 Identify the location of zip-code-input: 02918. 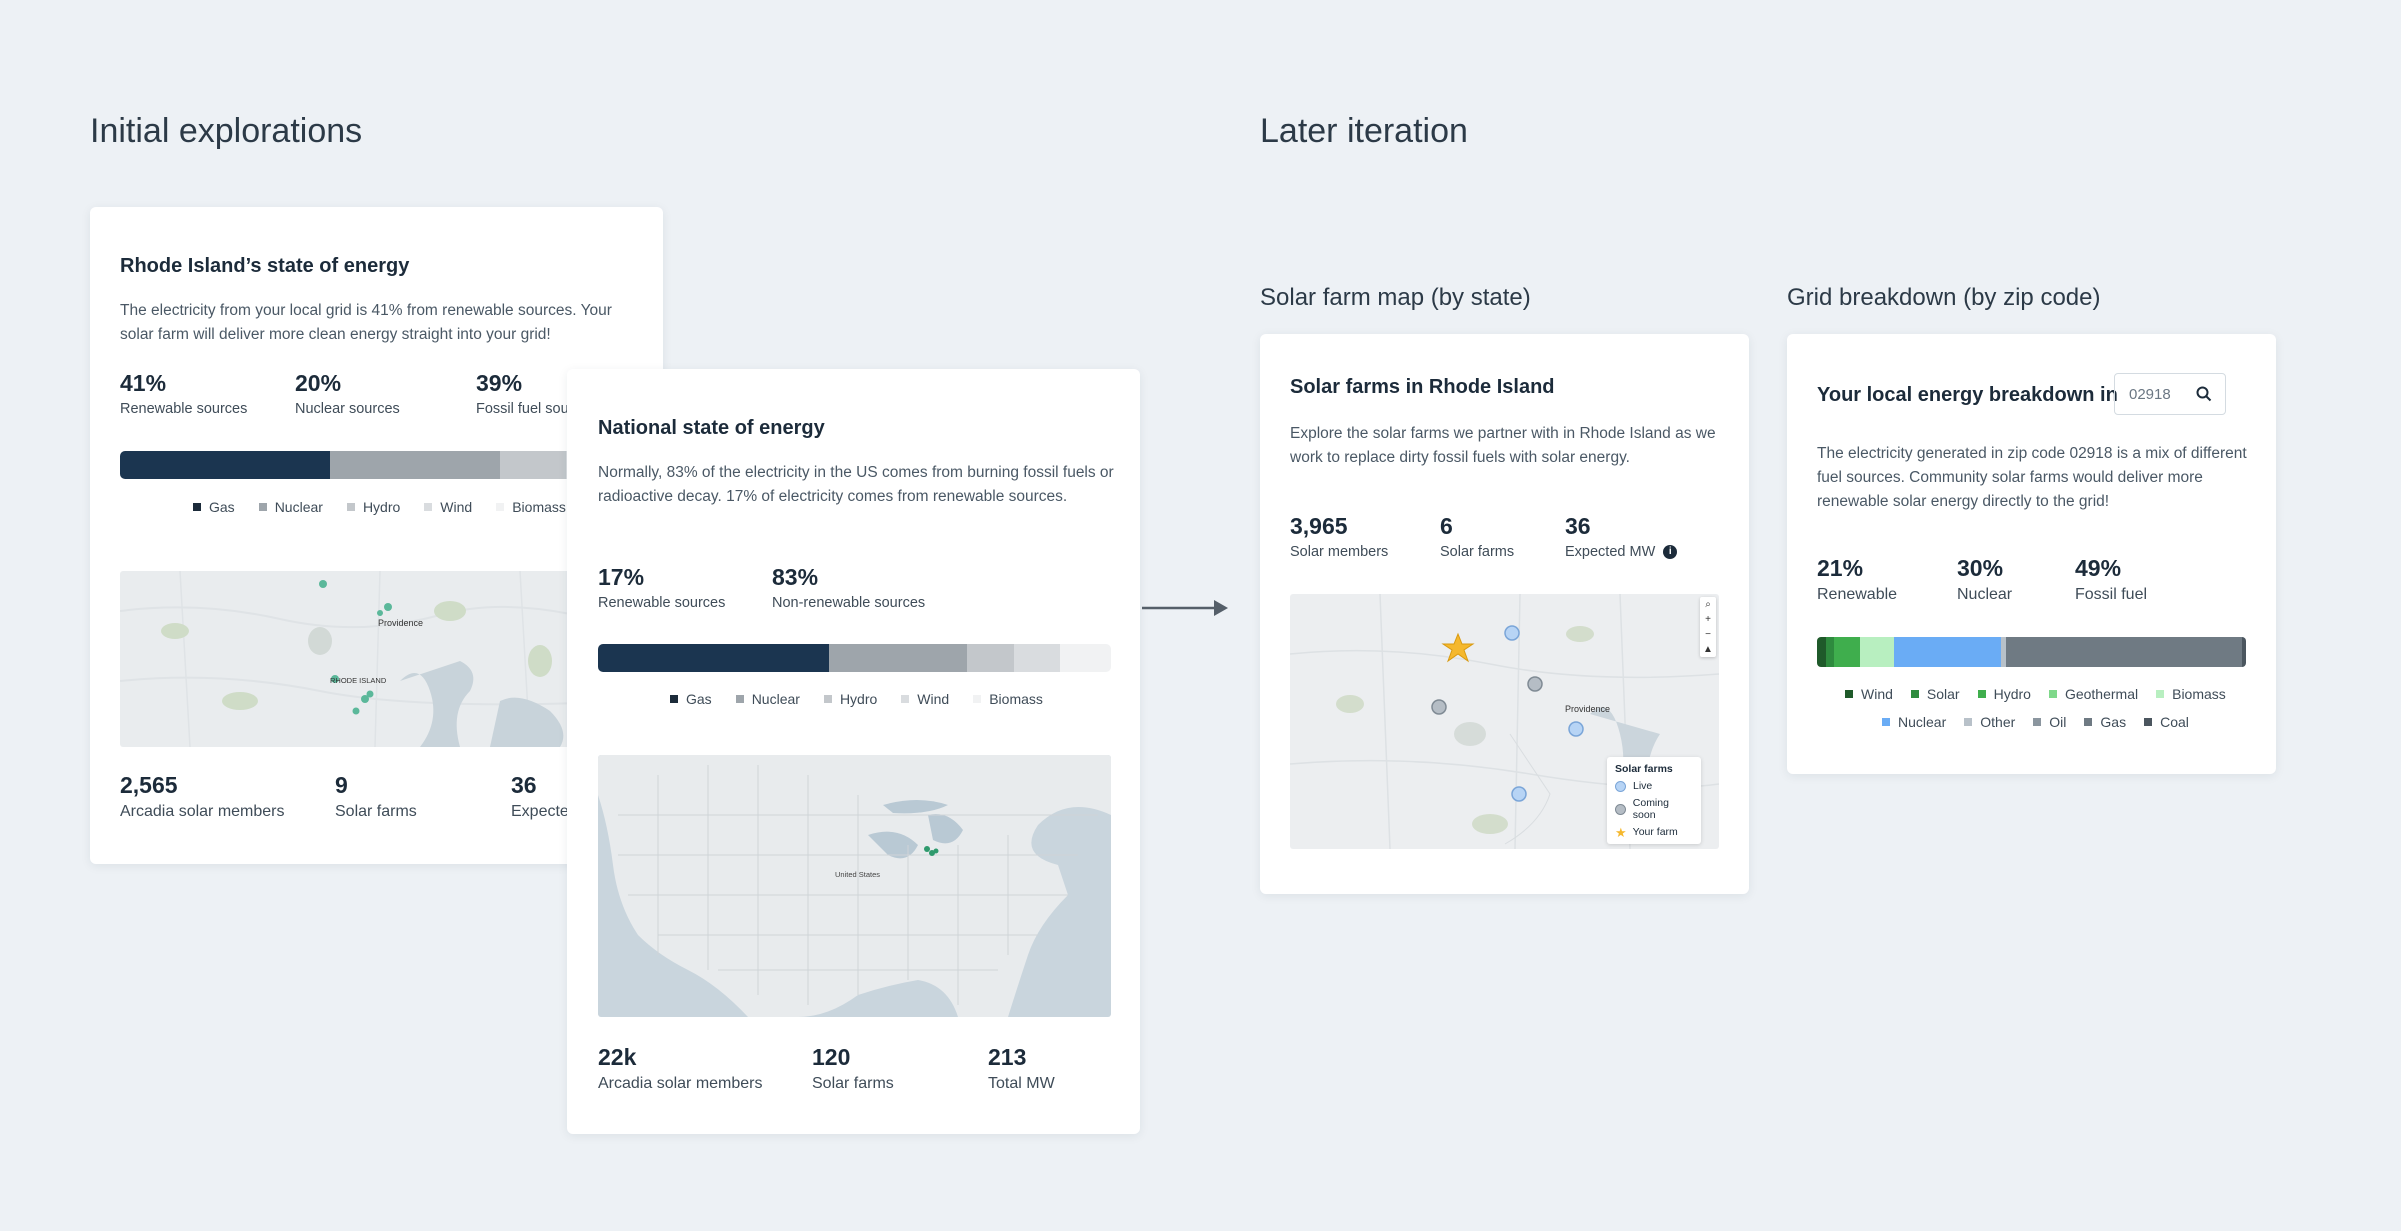
(2170, 394).